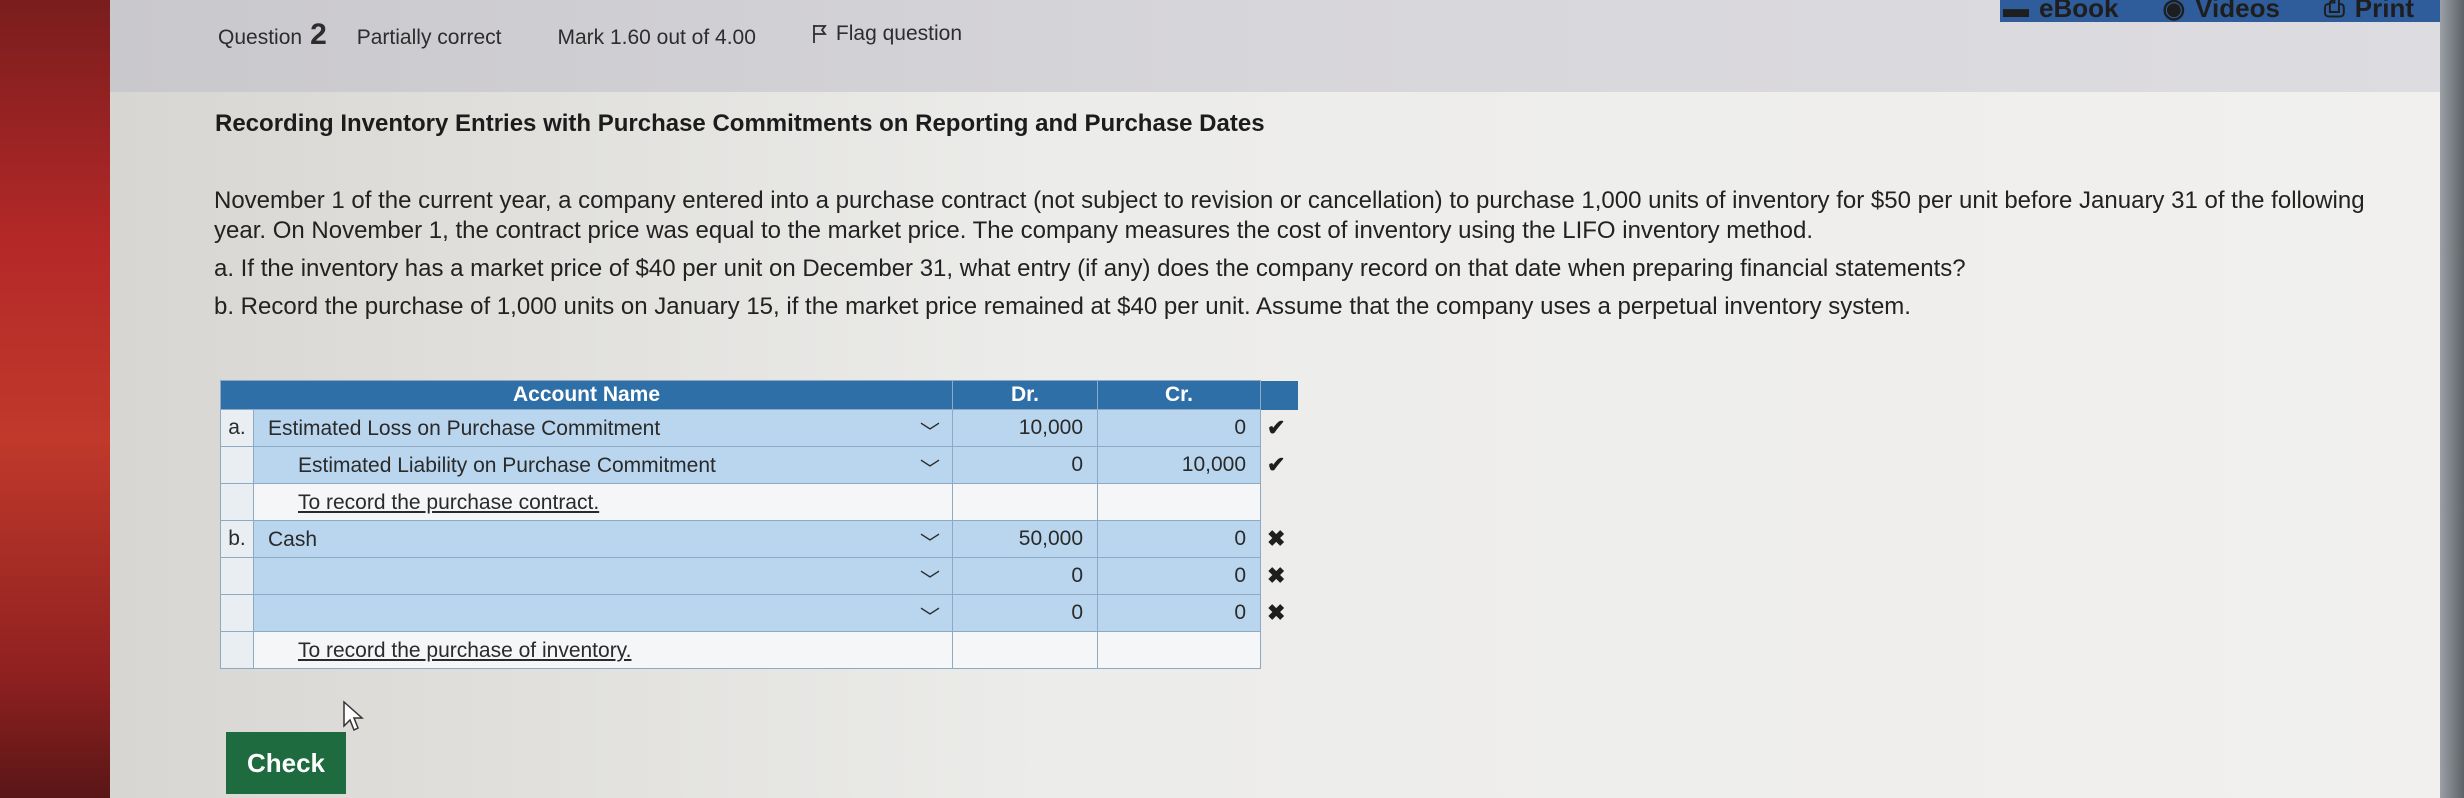 The image size is (2464, 798). I want to click on question-status: Partially correct, so click(429, 37).